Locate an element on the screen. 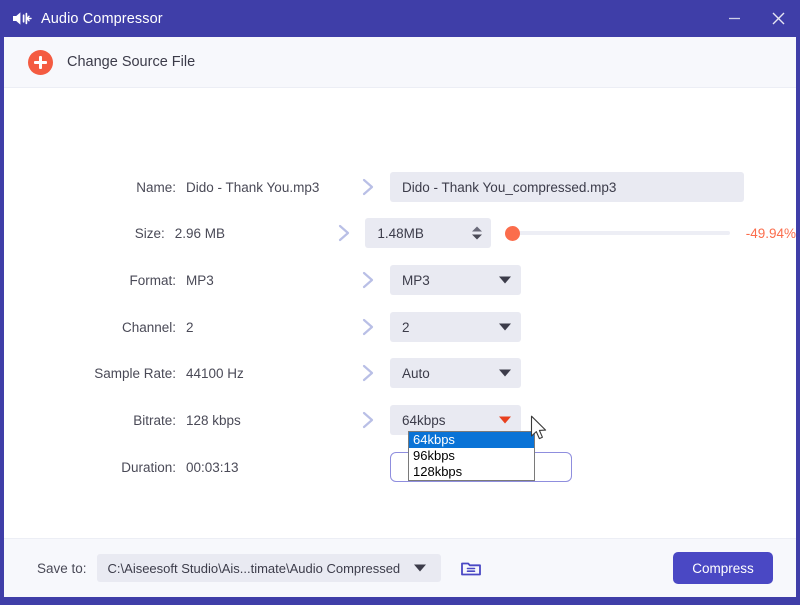  field-sample-rate-select: Auto is located at coordinates (455, 373).